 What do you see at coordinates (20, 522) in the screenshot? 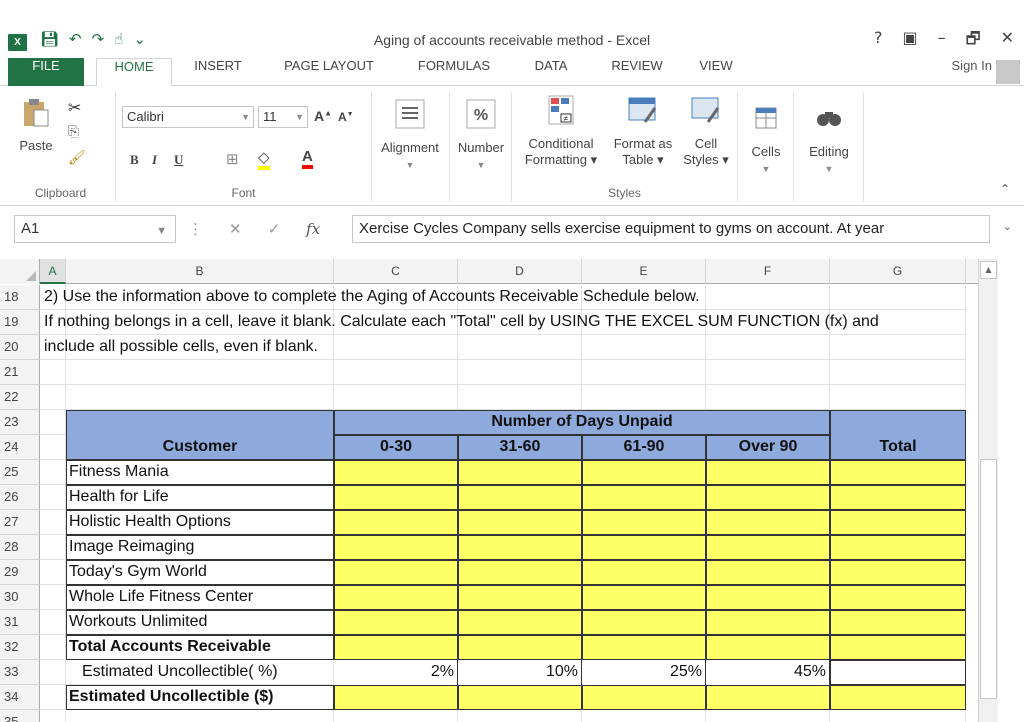
I see `row-header: 27` at bounding box center [20, 522].